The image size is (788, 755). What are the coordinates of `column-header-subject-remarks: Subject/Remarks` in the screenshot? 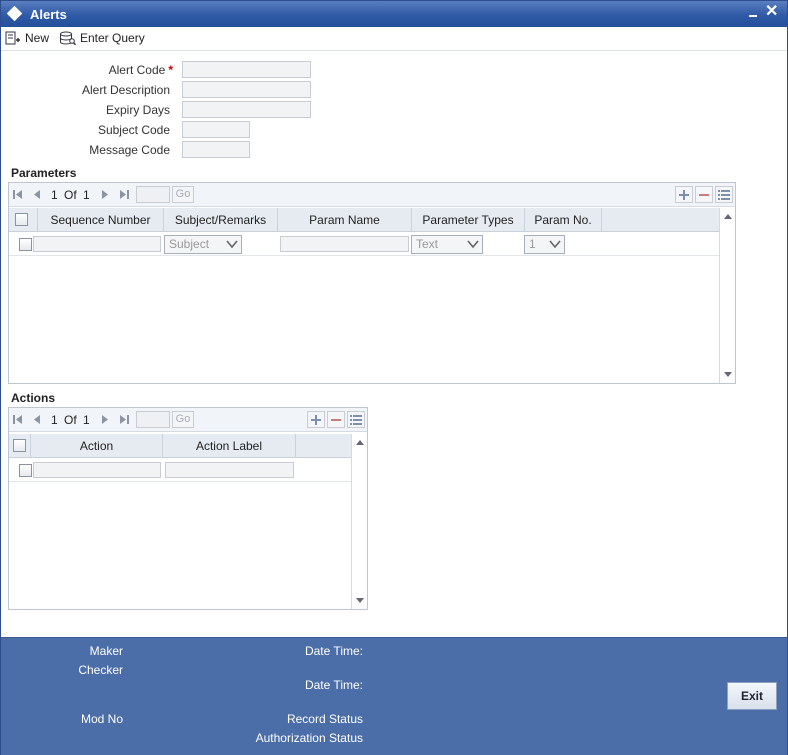 It's located at (221, 220).